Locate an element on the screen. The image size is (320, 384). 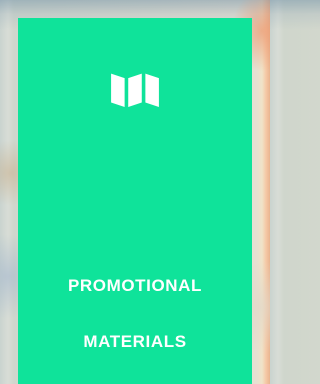
card-title-line-1: PROMOTIONAL is located at coordinates (135, 285).